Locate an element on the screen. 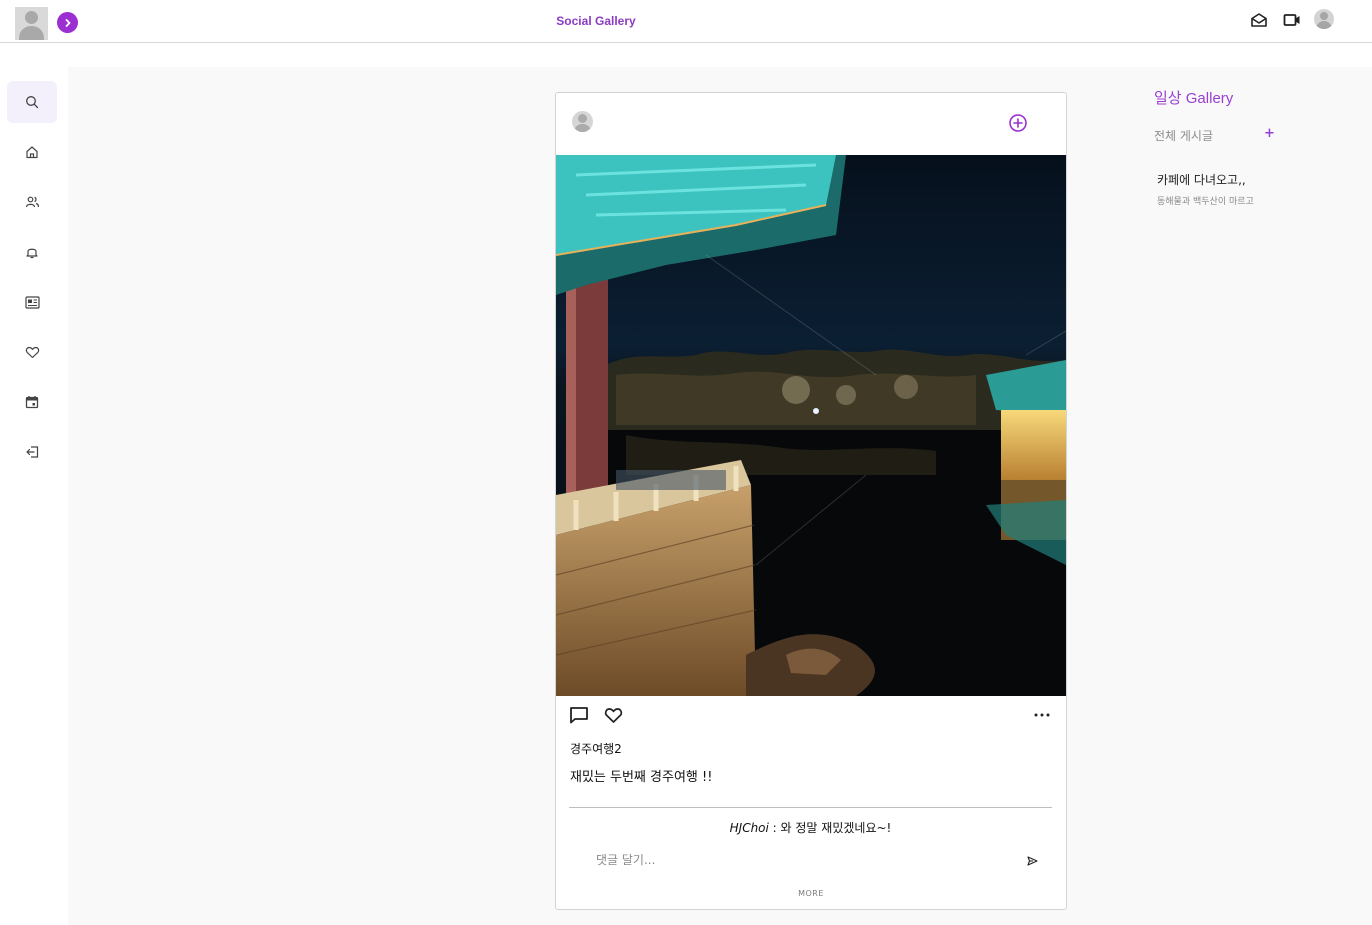  like-button is located at coordinates (613, 715).